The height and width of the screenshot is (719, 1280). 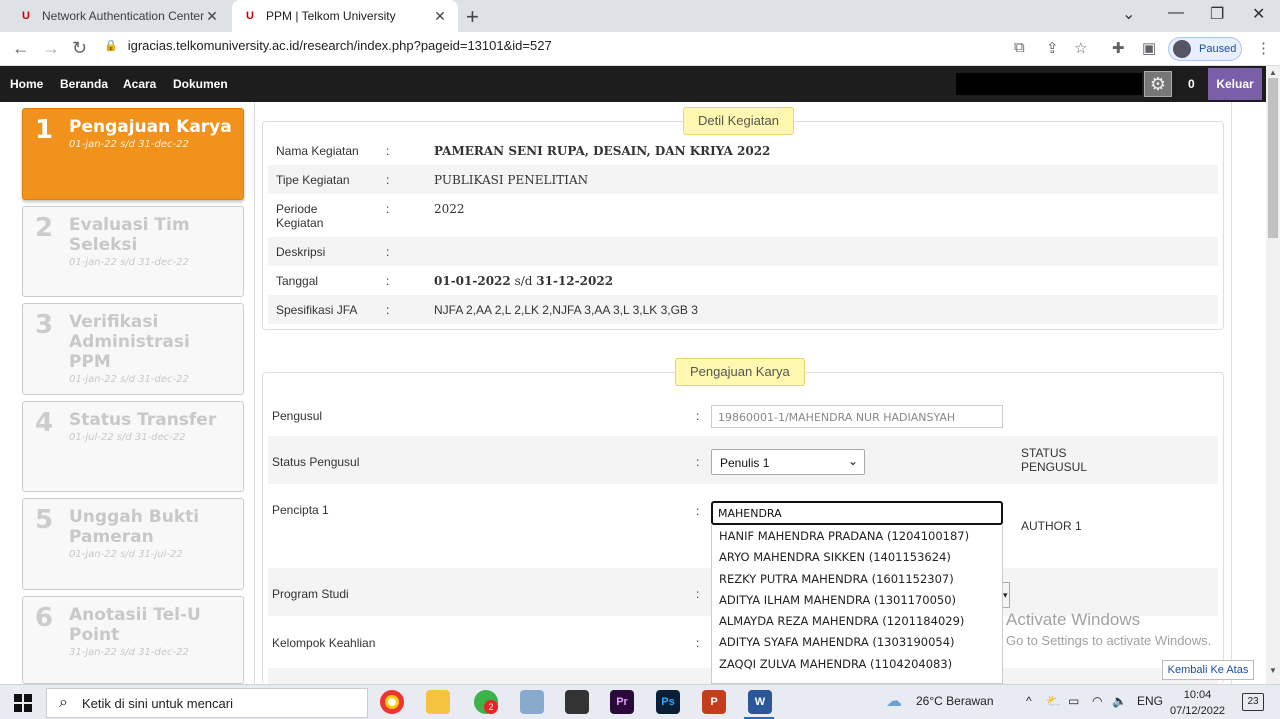 What do you see at coordinates (532, 702) in the screenshot?
I see `paint-icon` at bounding box center [532, 702].